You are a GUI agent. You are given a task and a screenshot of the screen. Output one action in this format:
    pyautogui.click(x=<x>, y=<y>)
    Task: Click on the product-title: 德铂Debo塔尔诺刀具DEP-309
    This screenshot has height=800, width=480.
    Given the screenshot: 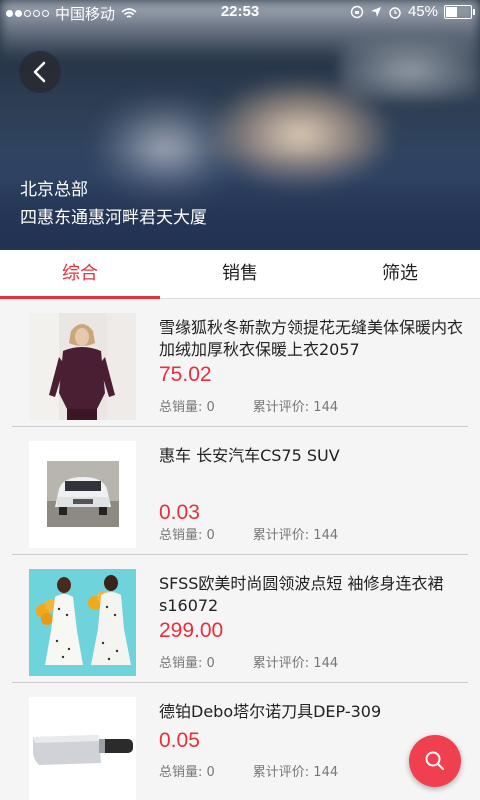 What is the action you would take?
    pyautogui.click(x=270, y=711)
    